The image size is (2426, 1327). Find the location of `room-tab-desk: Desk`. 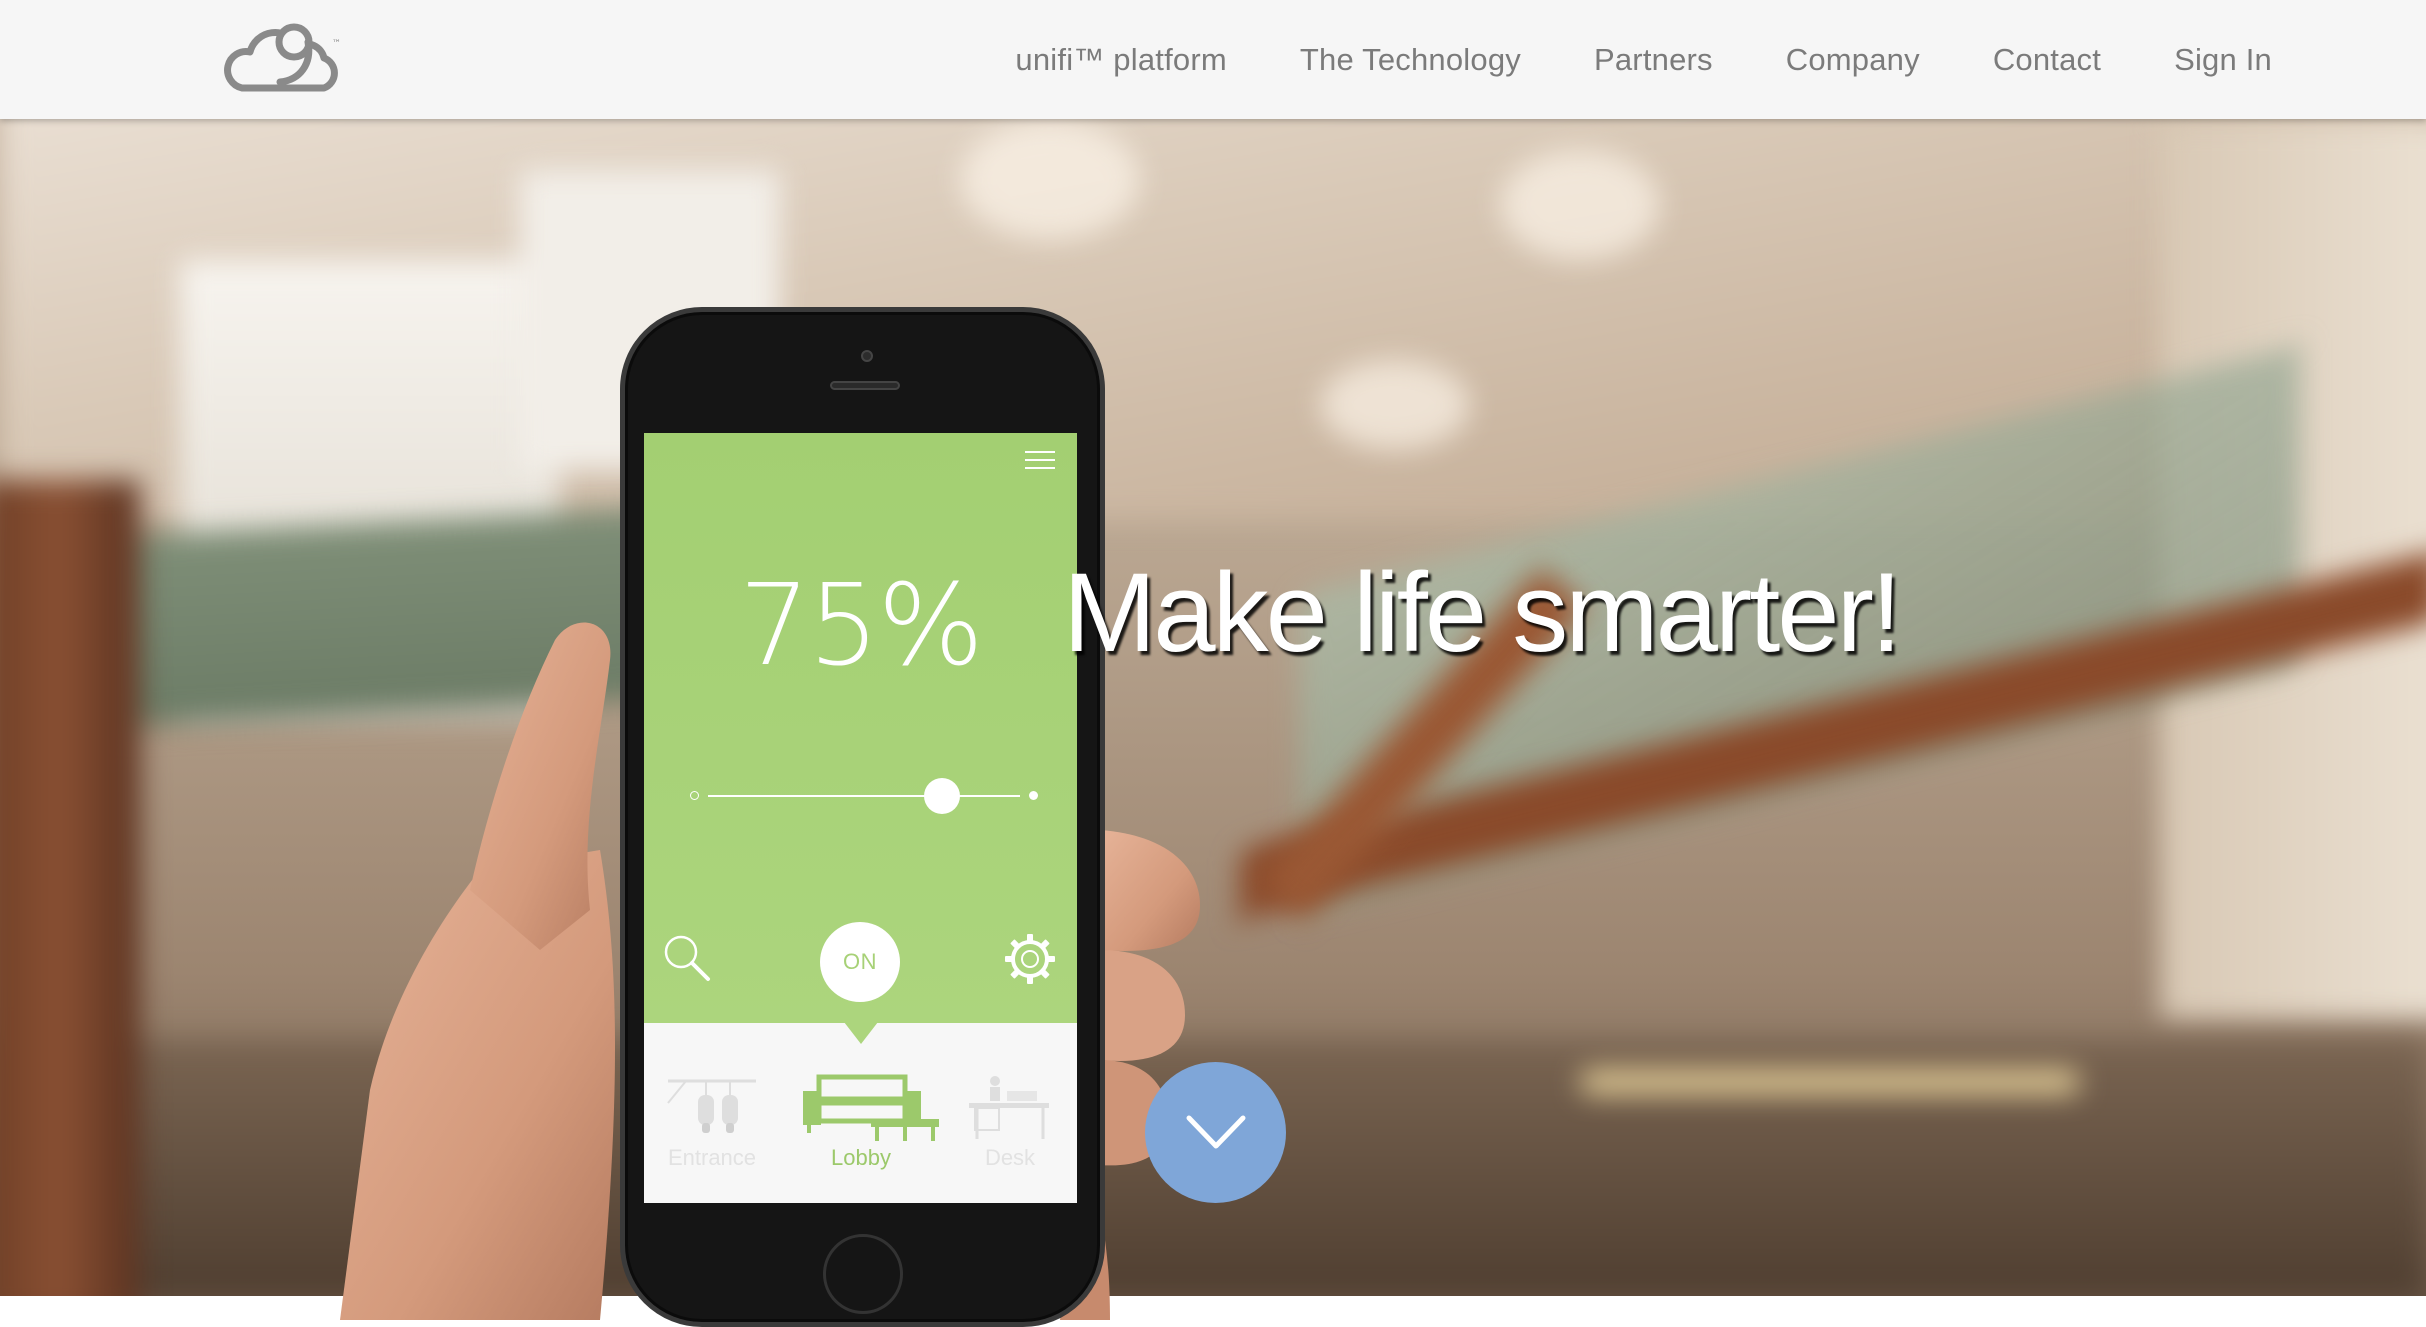

room-tab-desk: Desk is located at coordinates (1010, 1122).